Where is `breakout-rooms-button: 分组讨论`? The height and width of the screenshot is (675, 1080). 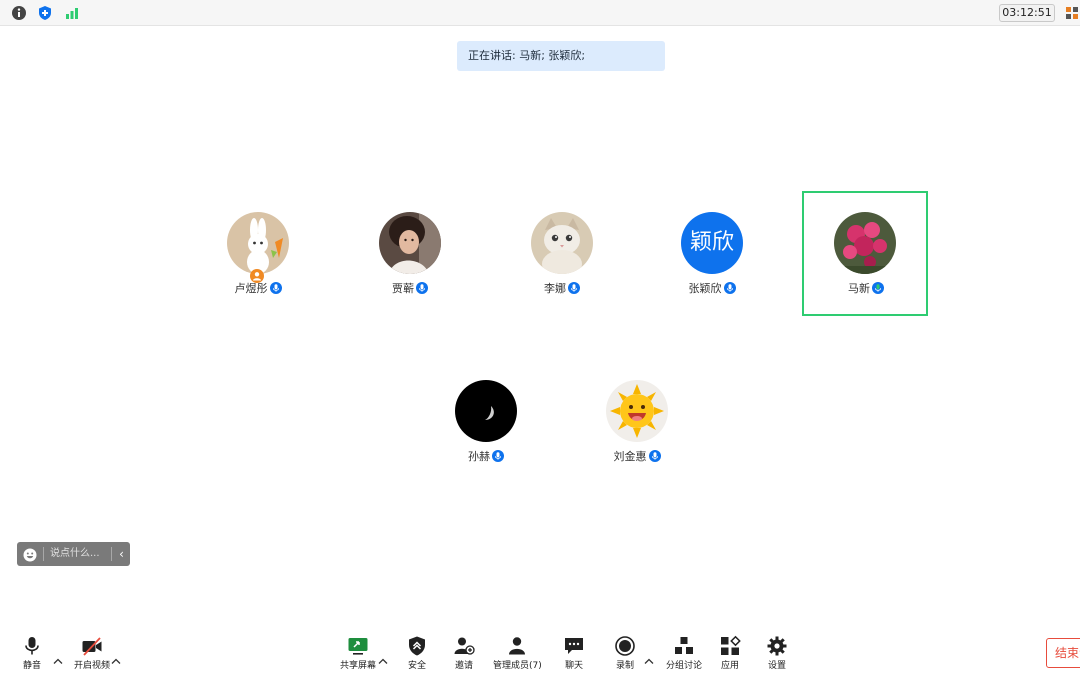
breakout-rooms-button: 分组讨论 is located at coordinates (684, 653).